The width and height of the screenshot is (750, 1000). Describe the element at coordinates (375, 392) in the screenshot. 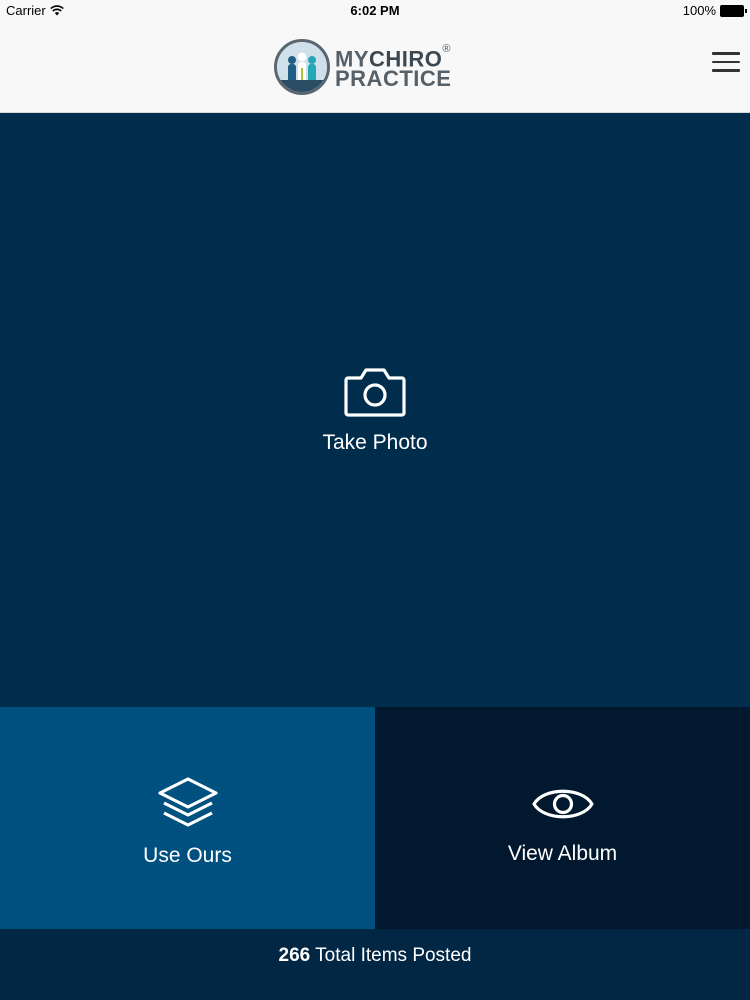

I see `camera-icon` at that location.